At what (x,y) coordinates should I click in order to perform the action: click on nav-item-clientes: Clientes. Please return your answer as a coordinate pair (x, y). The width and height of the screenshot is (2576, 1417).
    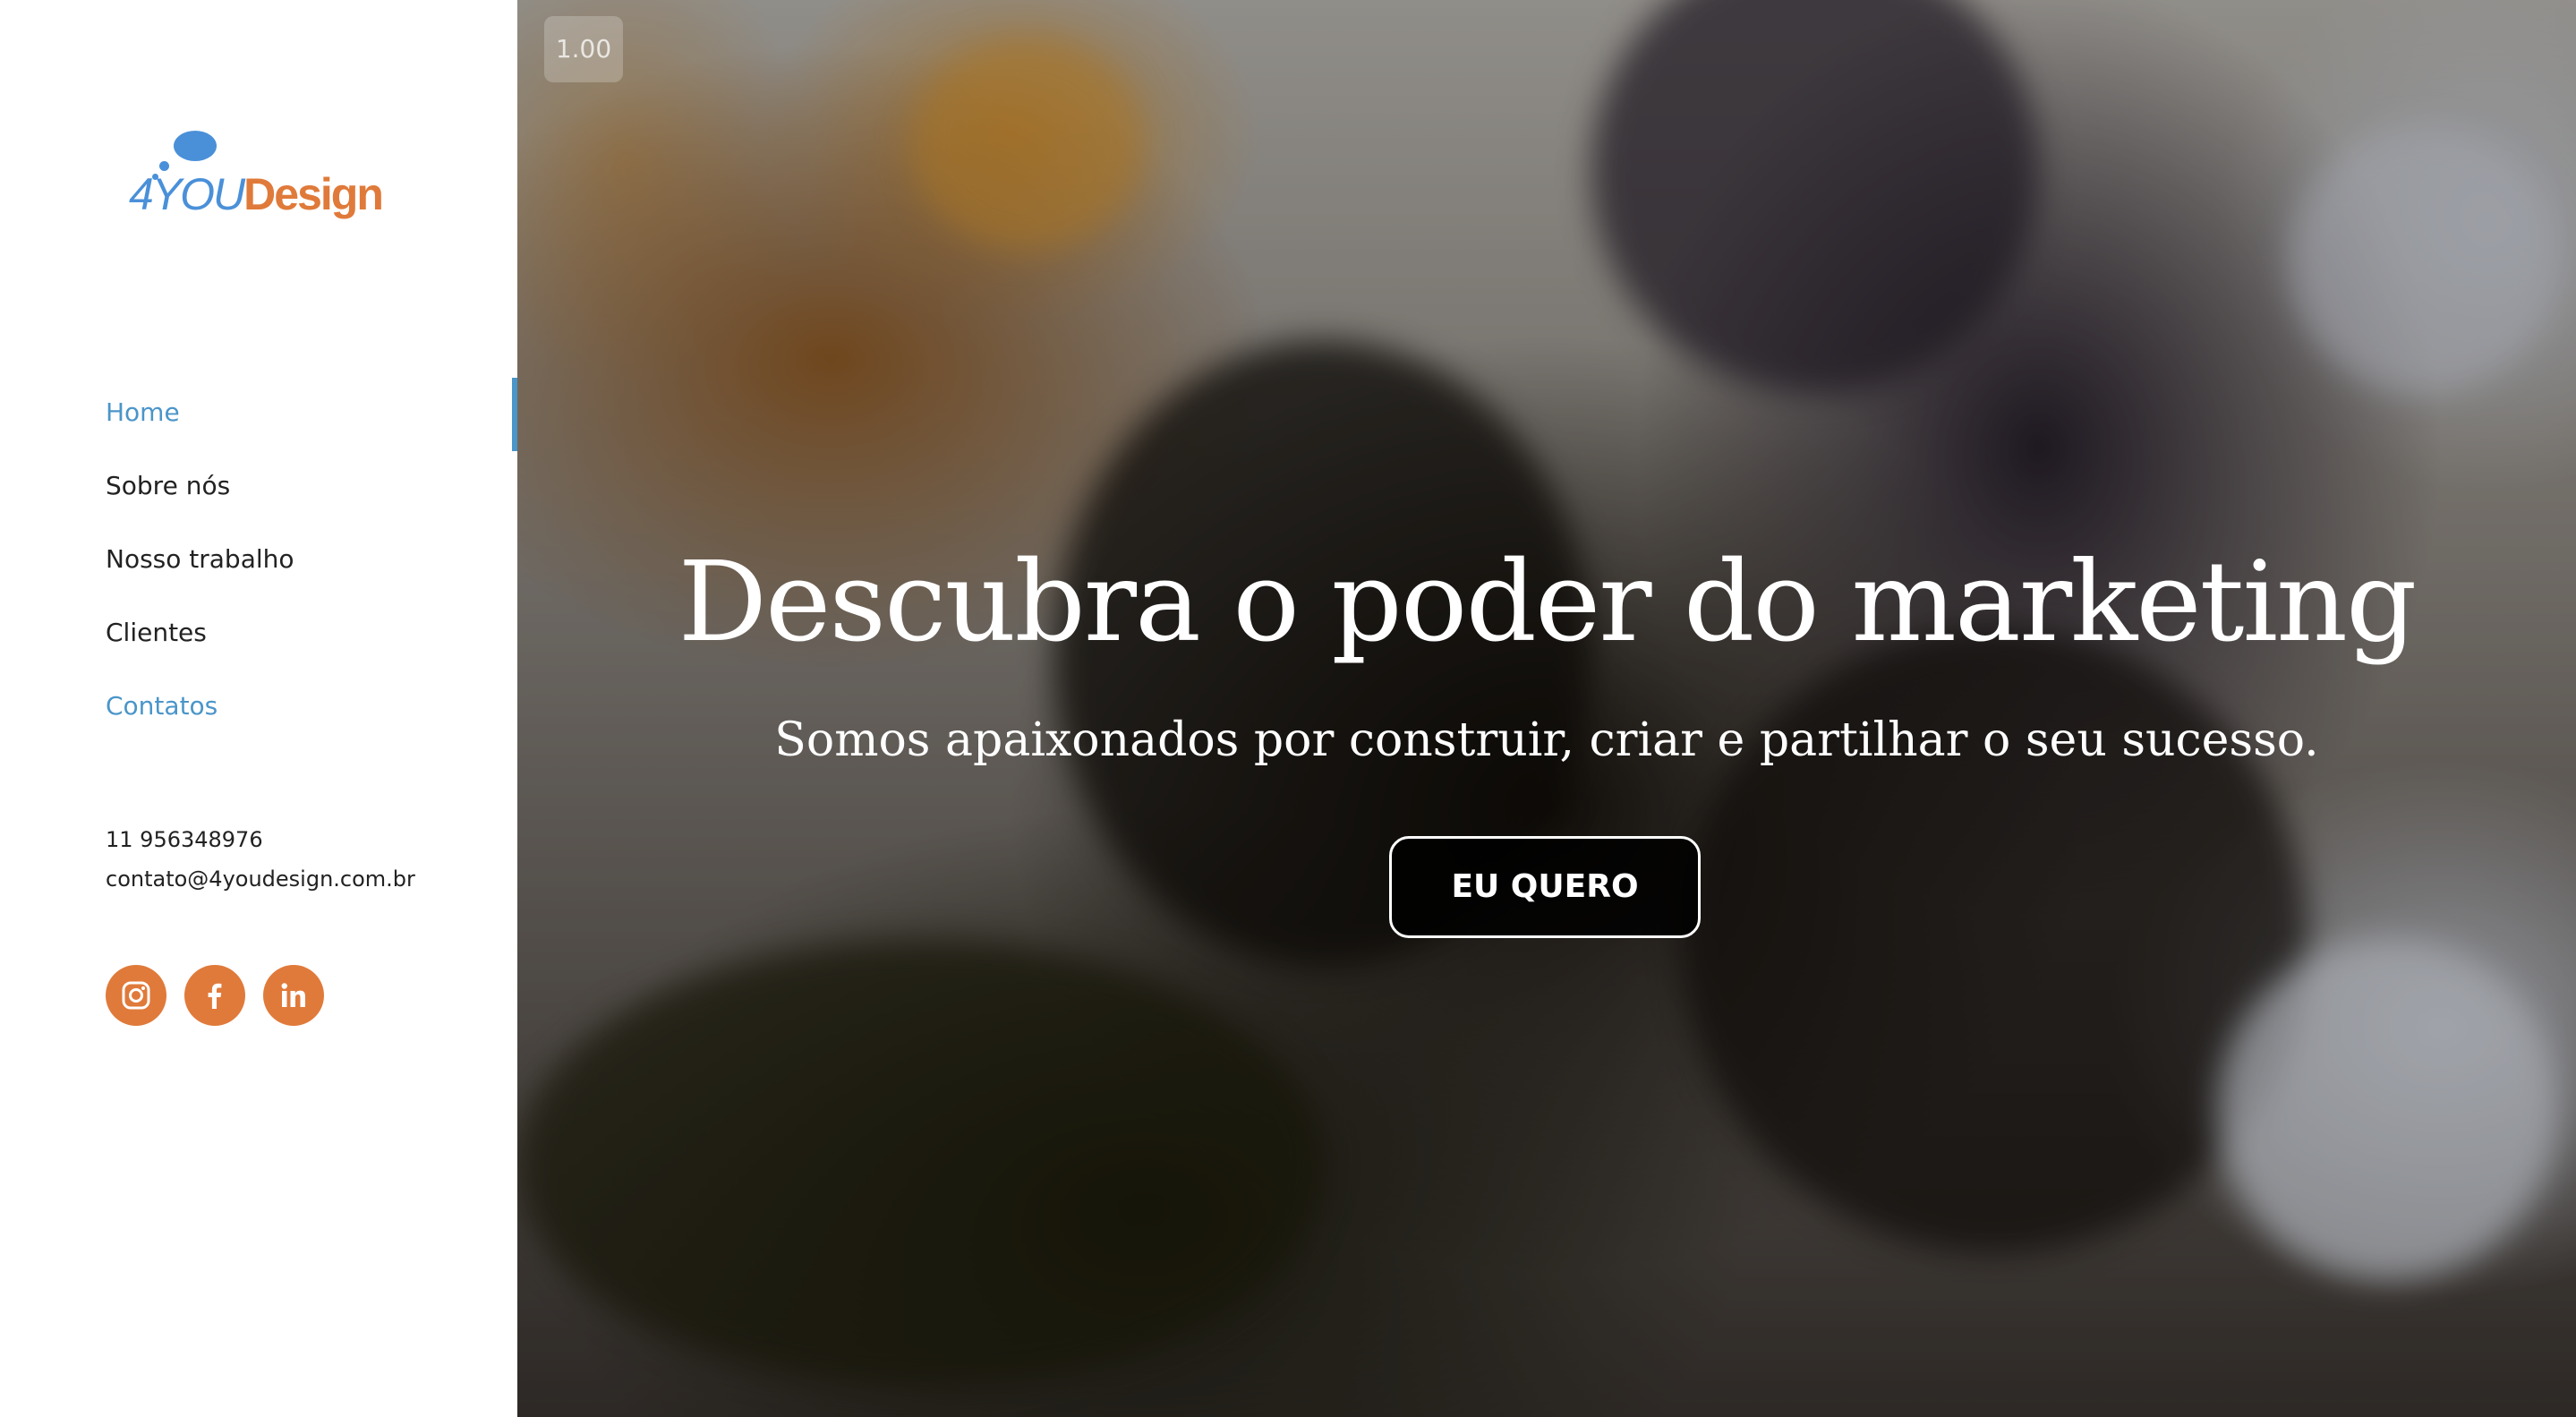
    Looking at the image, I should click on (200, 650).